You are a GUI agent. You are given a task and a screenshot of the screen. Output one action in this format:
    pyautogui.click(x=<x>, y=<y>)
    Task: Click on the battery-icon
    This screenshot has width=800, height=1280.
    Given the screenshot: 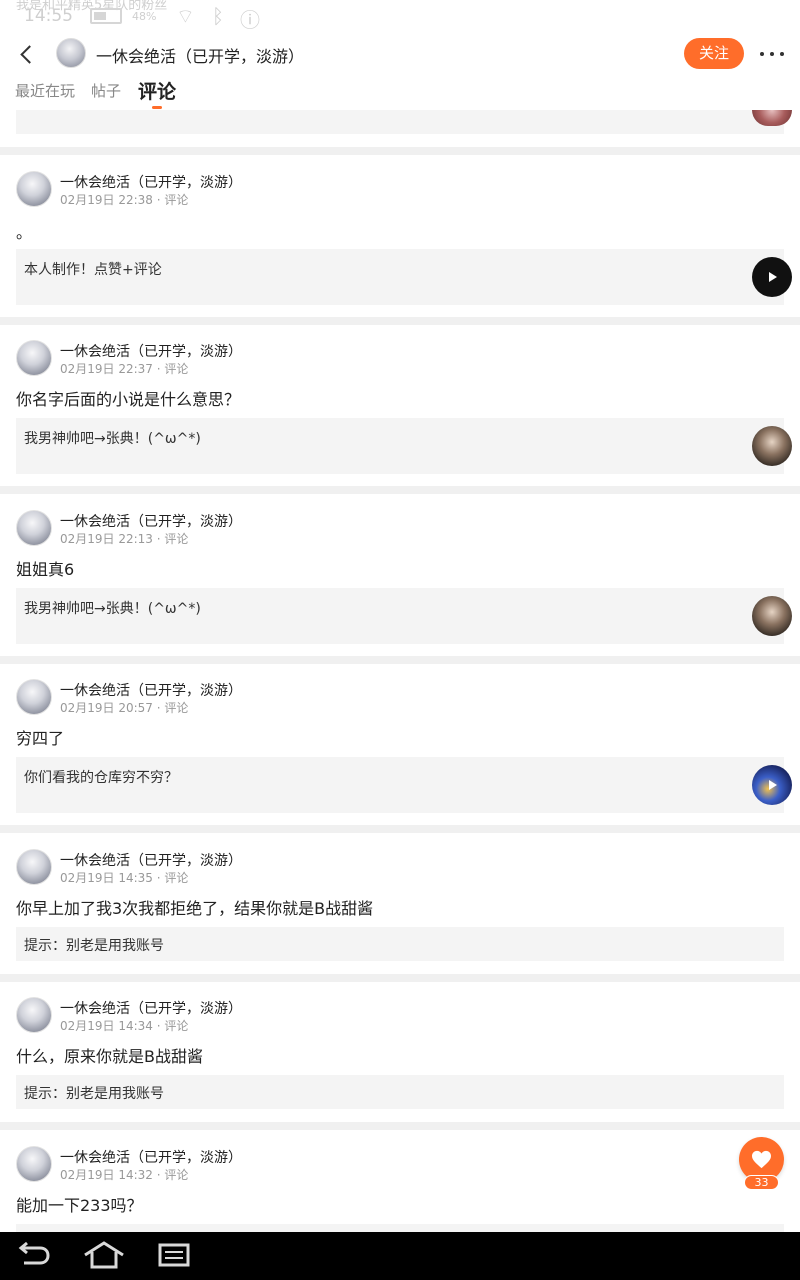 What is the action you would take?
    pyautogui.click(x=106, y=16)
    